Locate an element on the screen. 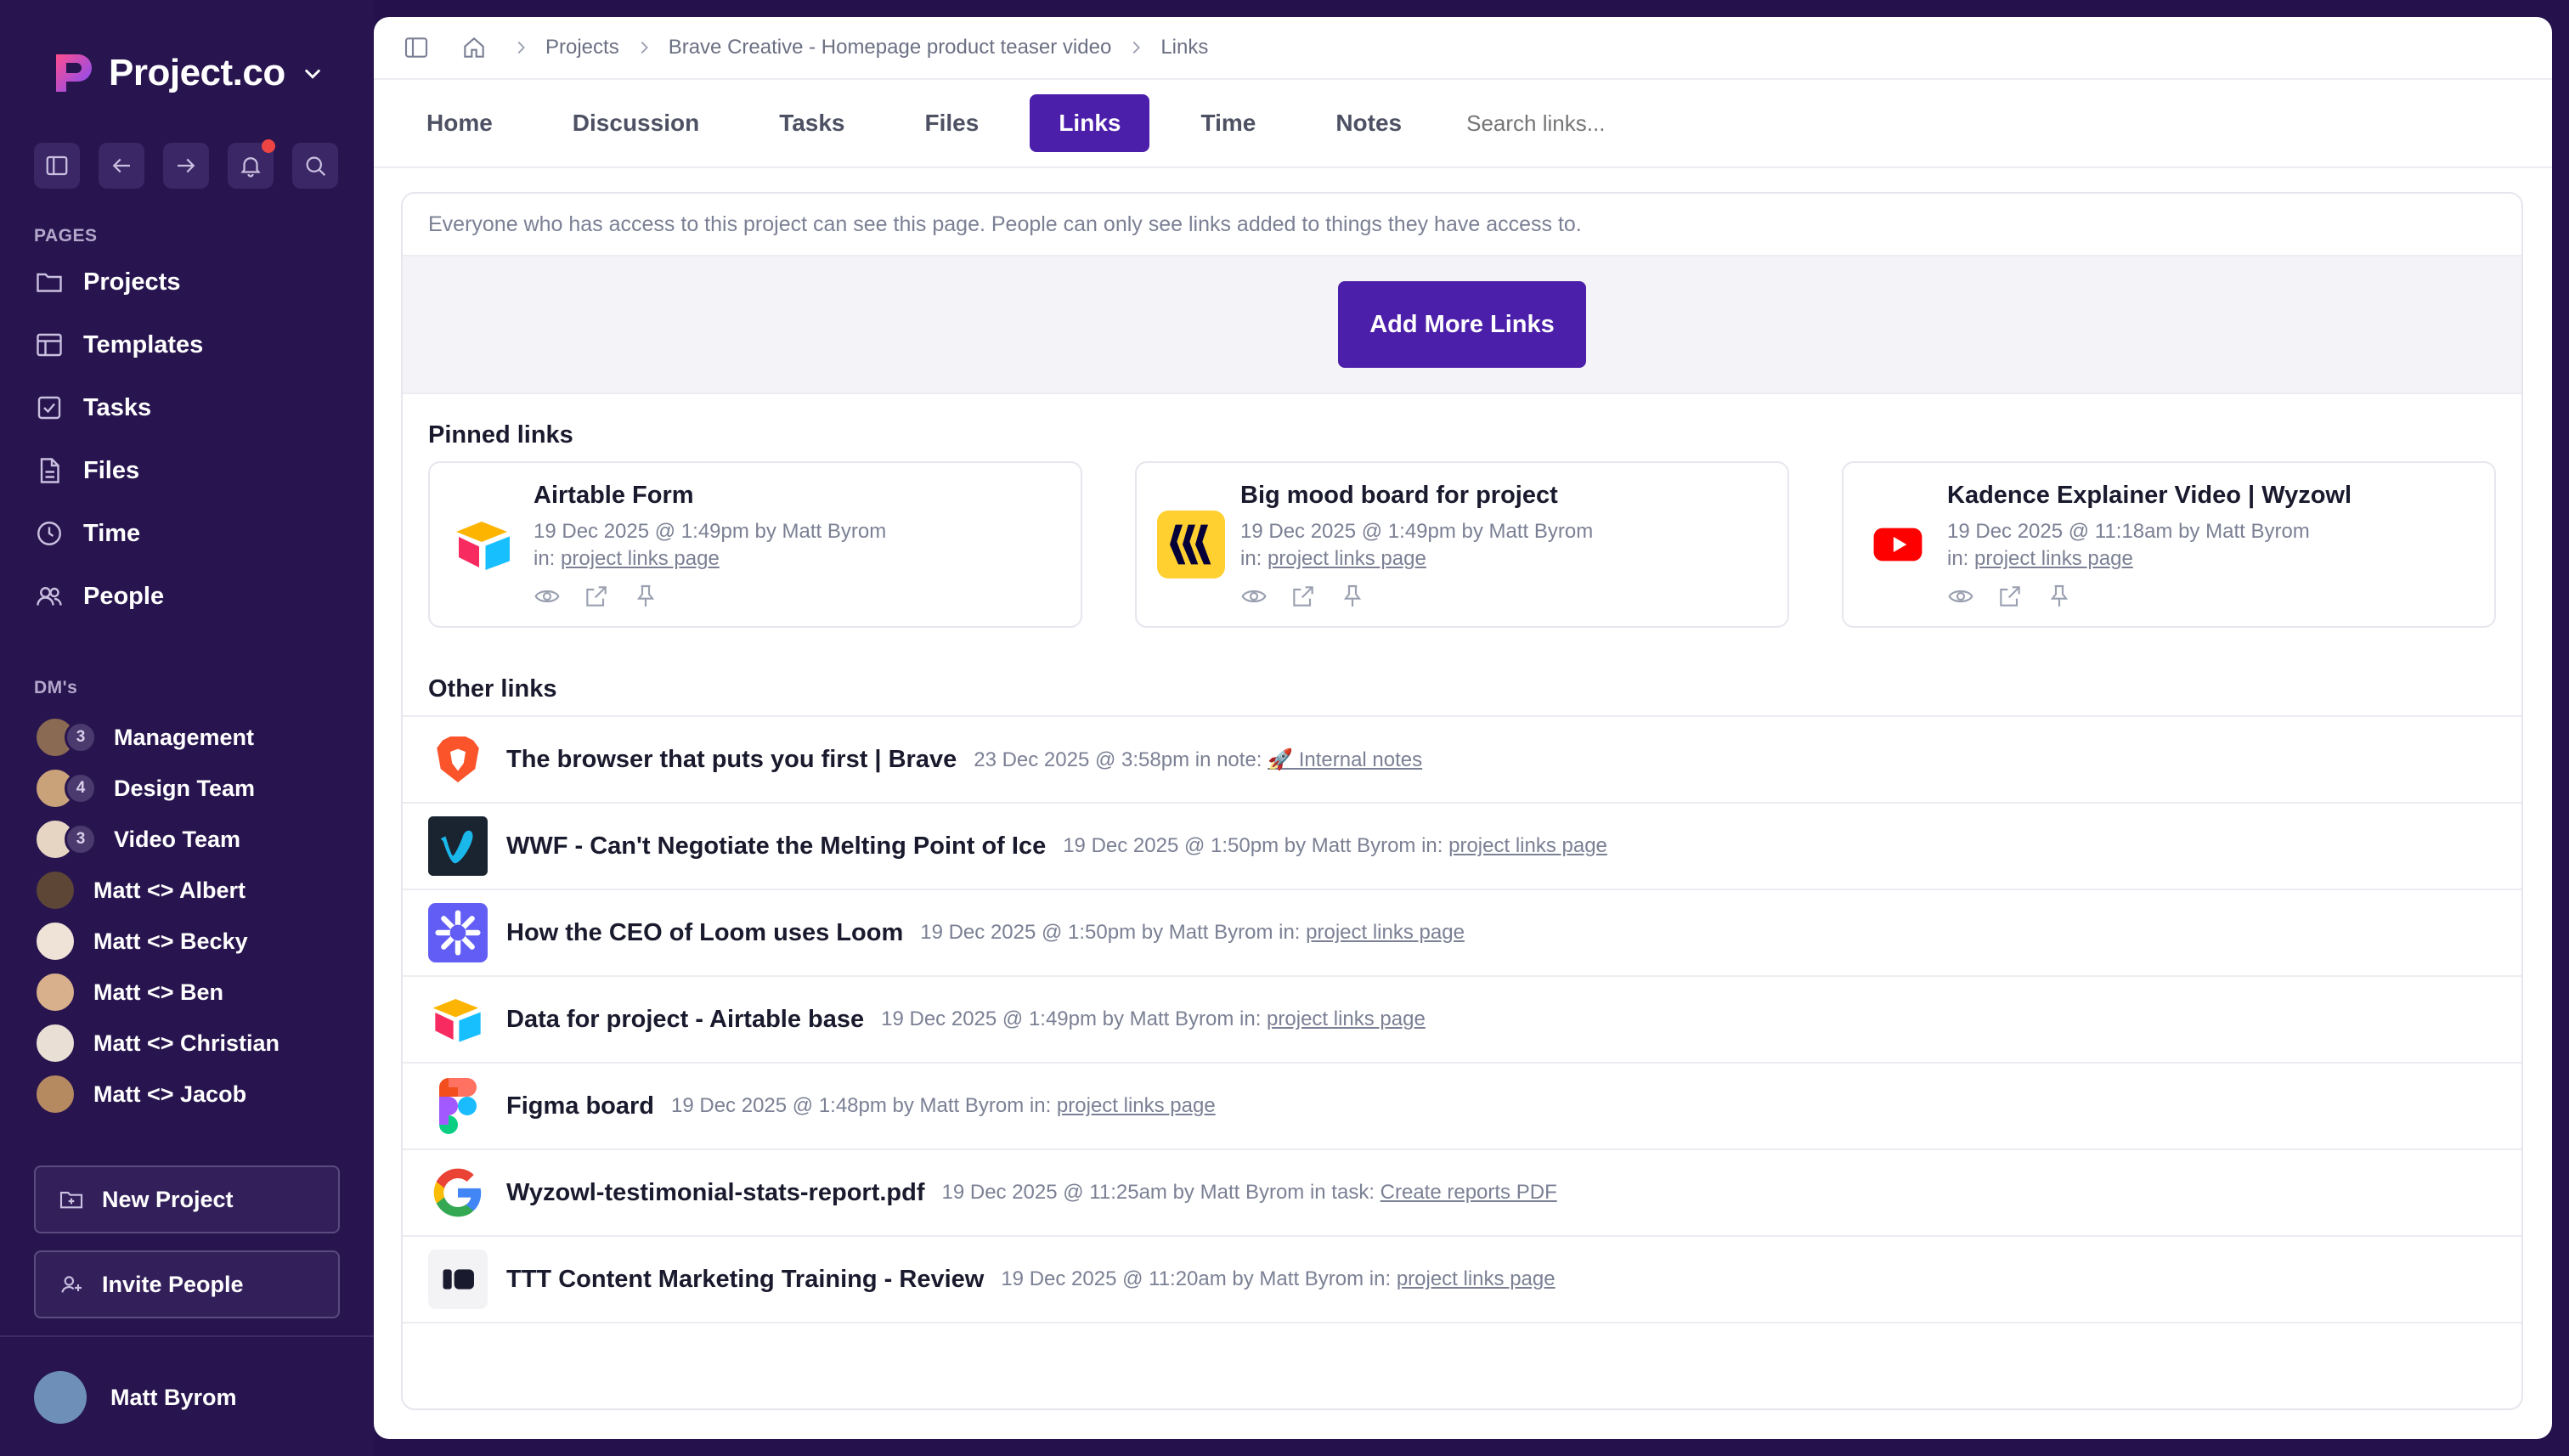 This screenshot has height=1456, width=2569. invite-people-label: Invite People is located at coordinates (173, 1284).